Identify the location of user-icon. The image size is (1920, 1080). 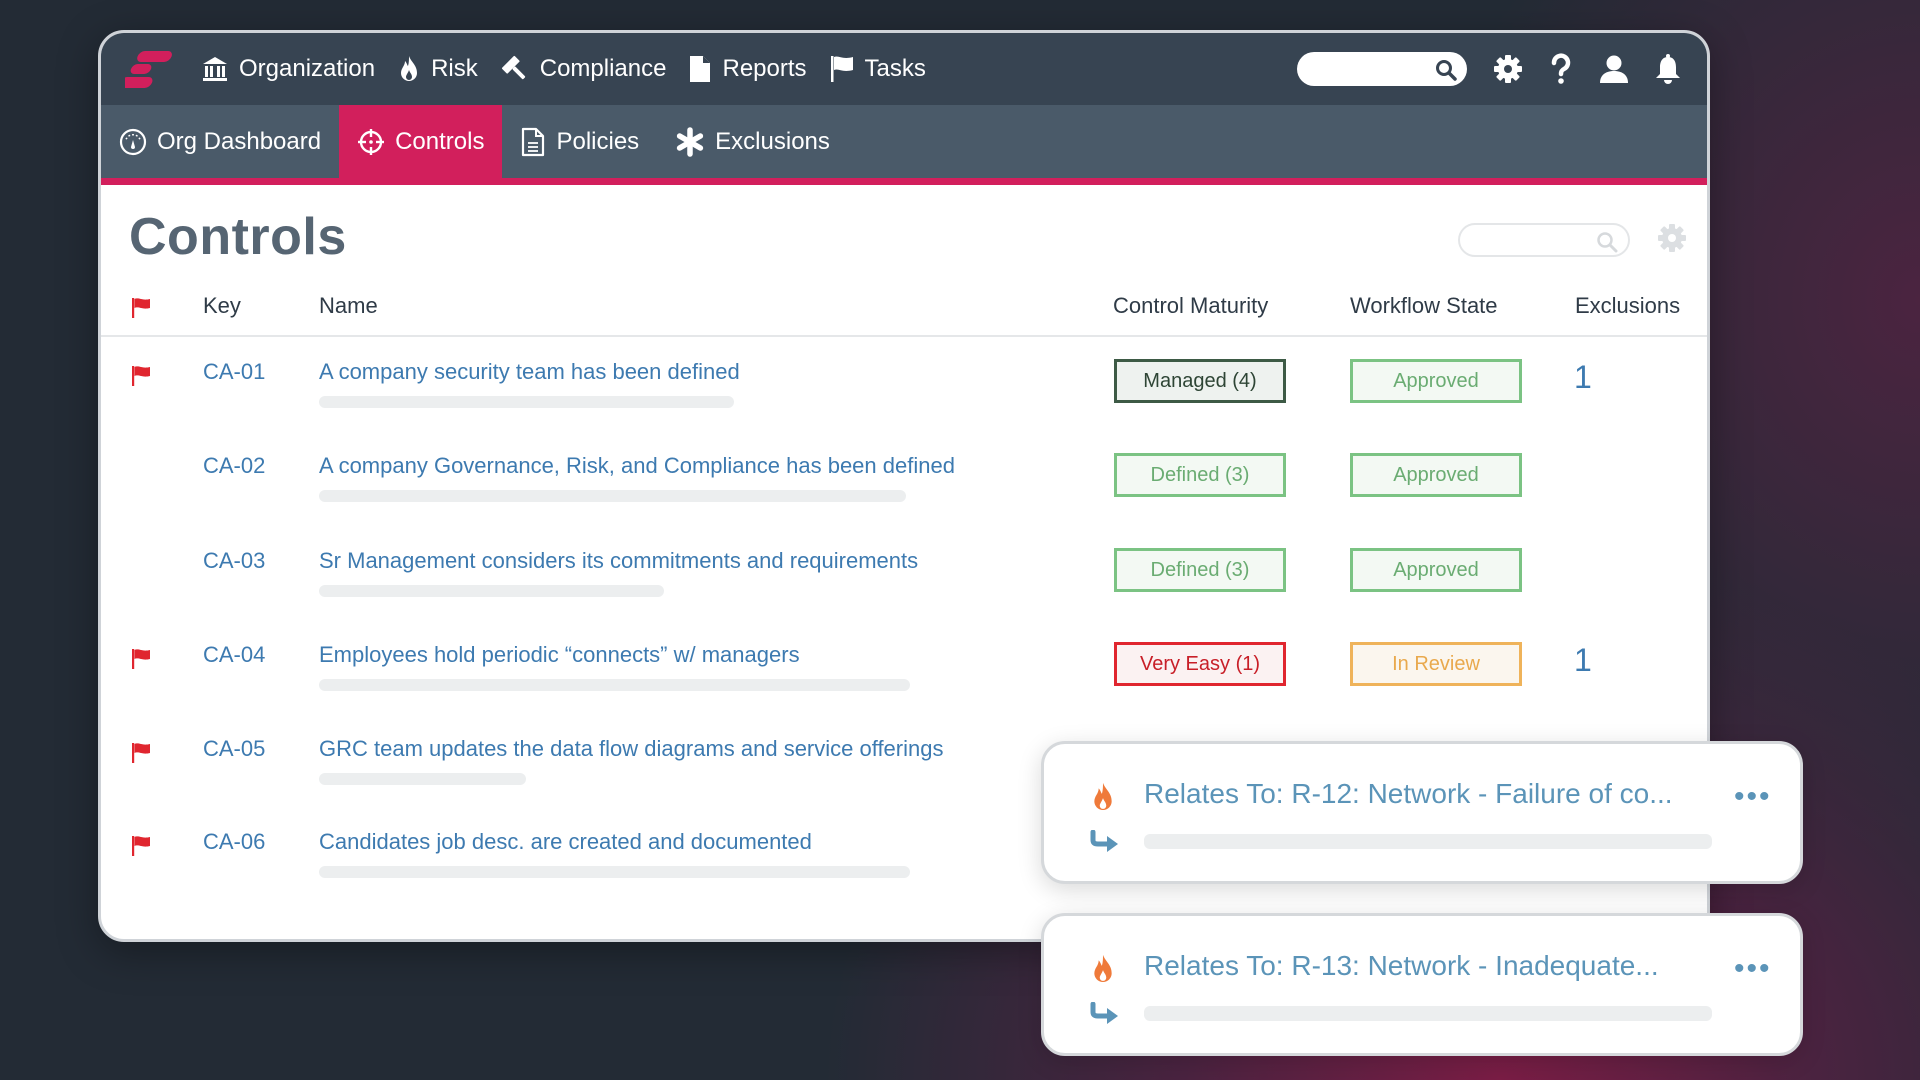
(1614, 69).